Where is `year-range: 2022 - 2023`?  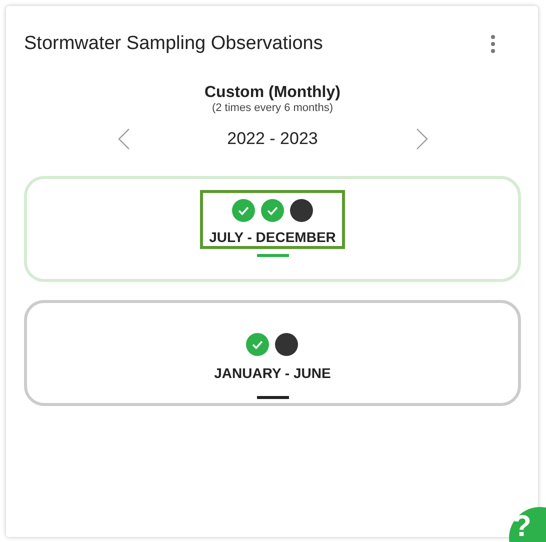 year-range: 2022 - 2023 is located at coordinates (272, 139).